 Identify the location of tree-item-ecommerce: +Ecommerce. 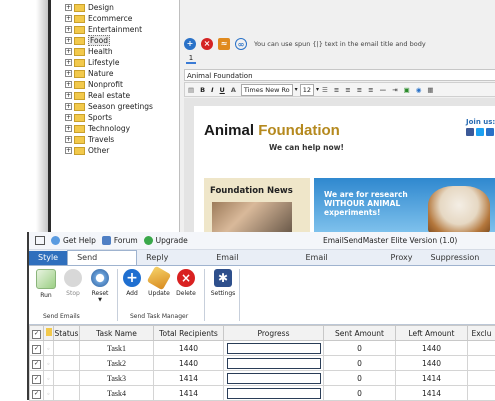
(98, 18).